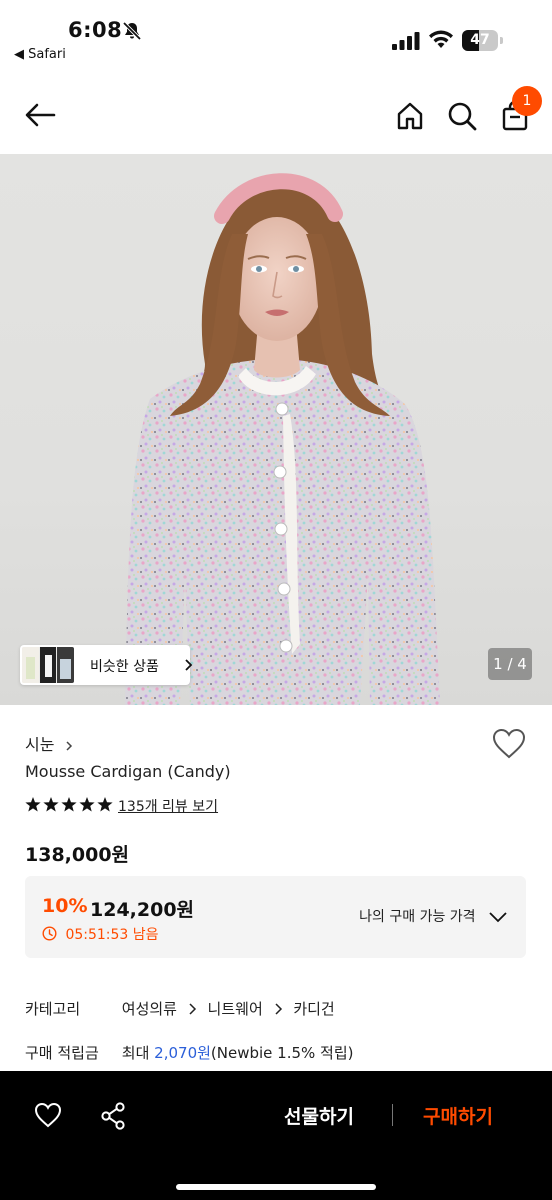 This screenshot has height=1200, width=552. Describe the element at coordinates (113, 1116) in the screenshot. I see `share-icon` at that location.